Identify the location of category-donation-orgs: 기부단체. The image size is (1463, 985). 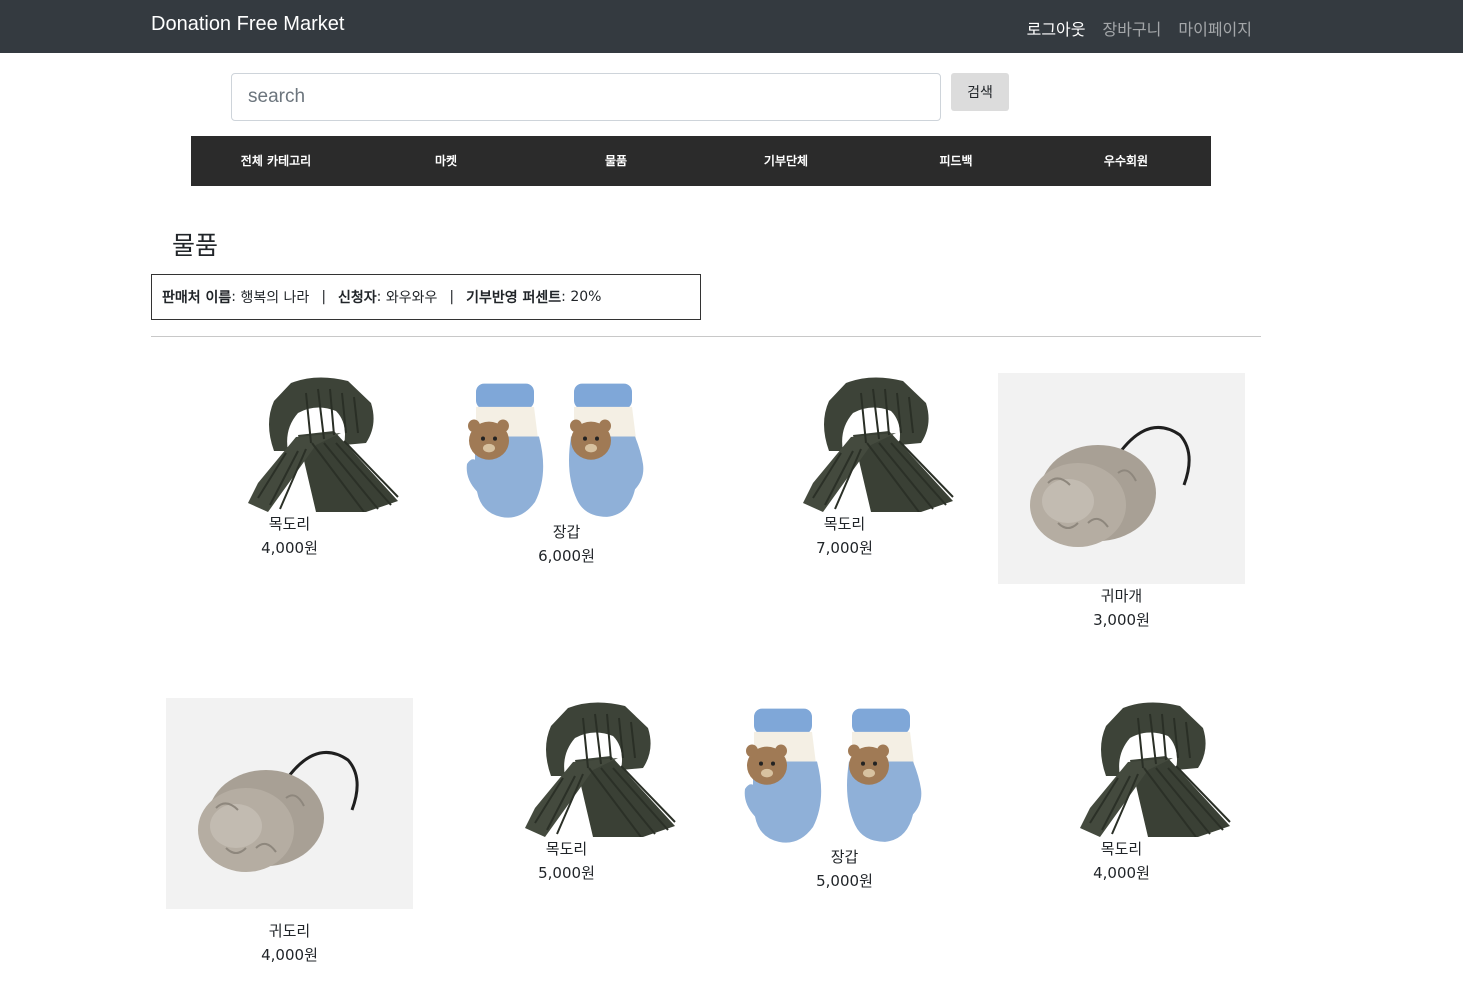
(786, 161).